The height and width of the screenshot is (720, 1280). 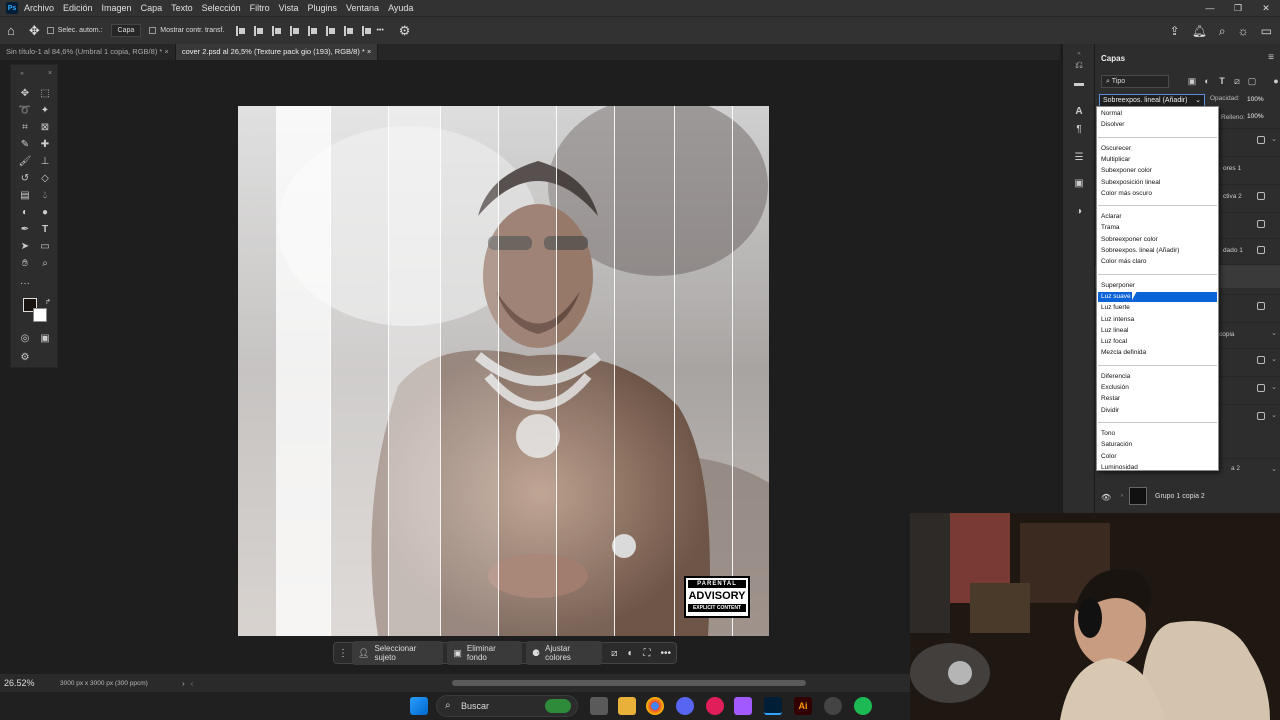 What do you see at coordinates (1079, 130) in the screenshot?
I see `paragraph-icon: ¶` at bounding box center [1079, 130].